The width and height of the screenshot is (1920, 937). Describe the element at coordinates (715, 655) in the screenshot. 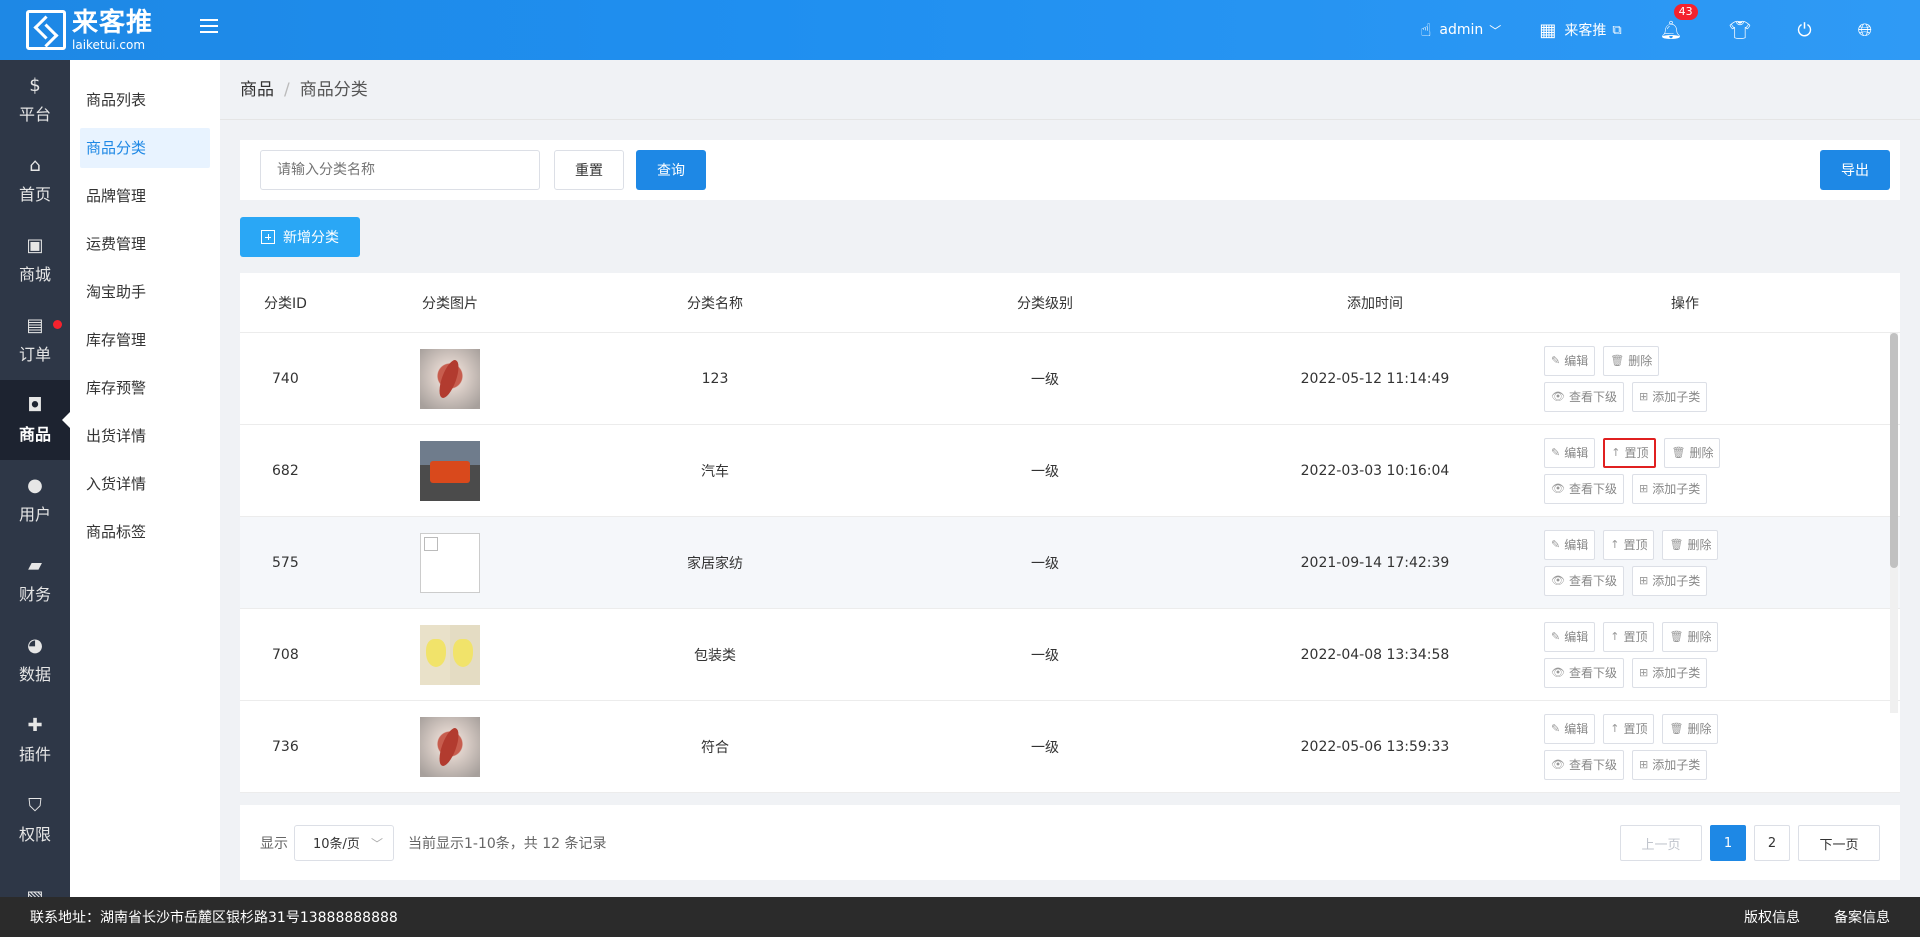

I see `category-name: 包装类` at that location.